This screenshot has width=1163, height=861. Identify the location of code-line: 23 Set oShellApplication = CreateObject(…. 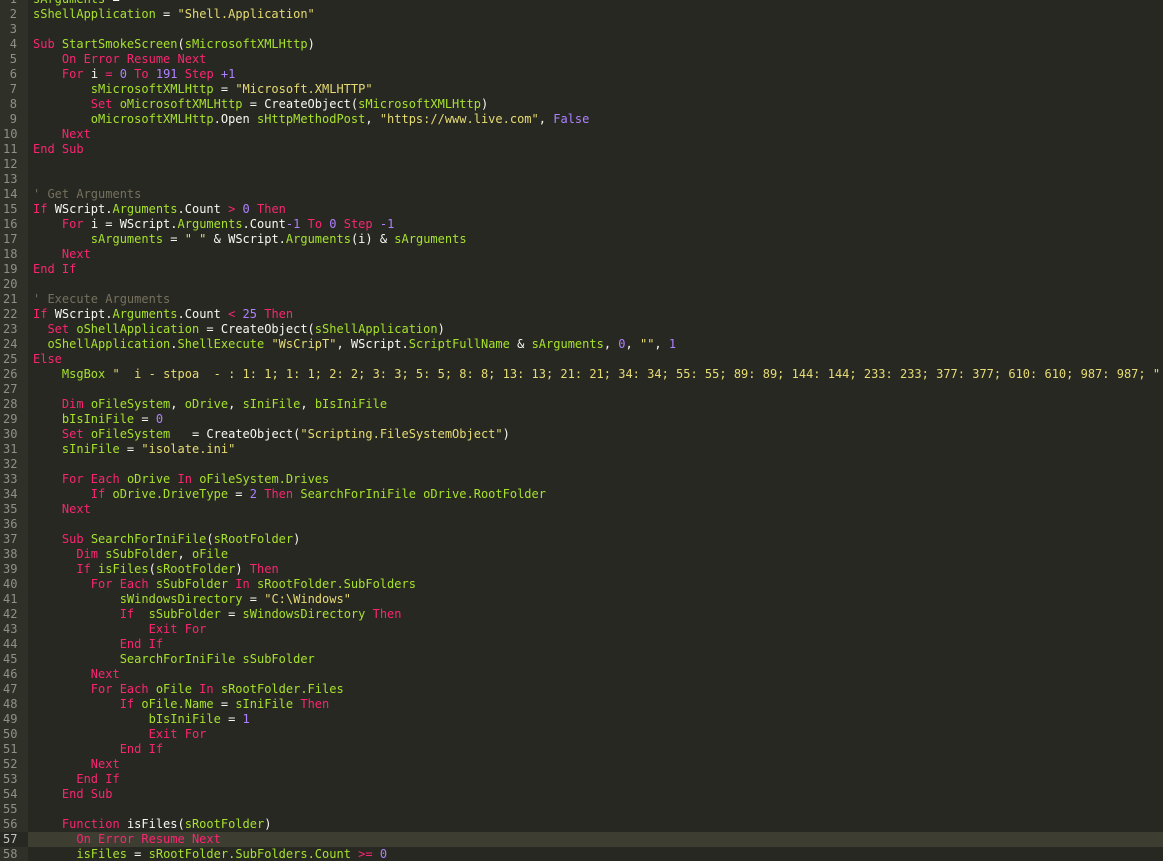
(581, 329).